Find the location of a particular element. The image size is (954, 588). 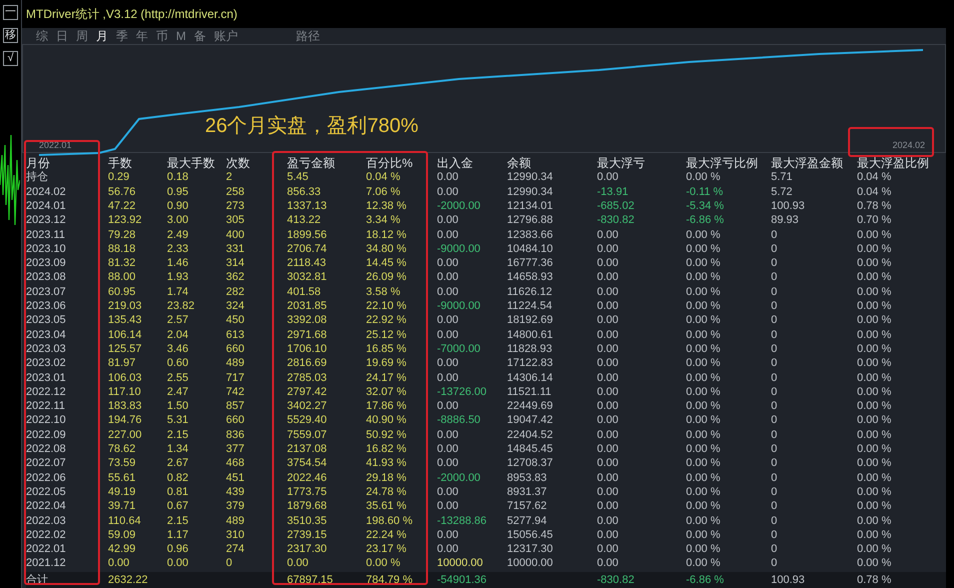

table-cell-text: 0.78 % is located at coordinates (874, 579).